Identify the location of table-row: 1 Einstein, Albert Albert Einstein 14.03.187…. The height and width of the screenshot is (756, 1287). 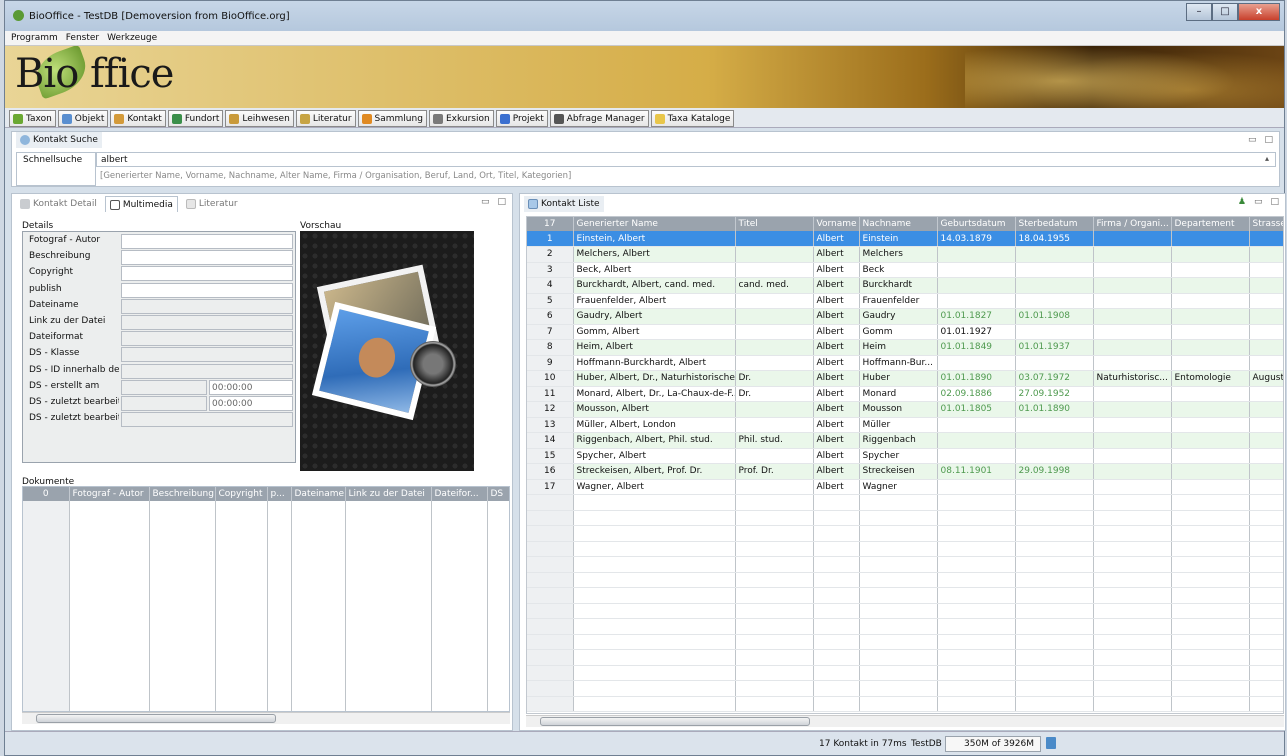
(905, 239).